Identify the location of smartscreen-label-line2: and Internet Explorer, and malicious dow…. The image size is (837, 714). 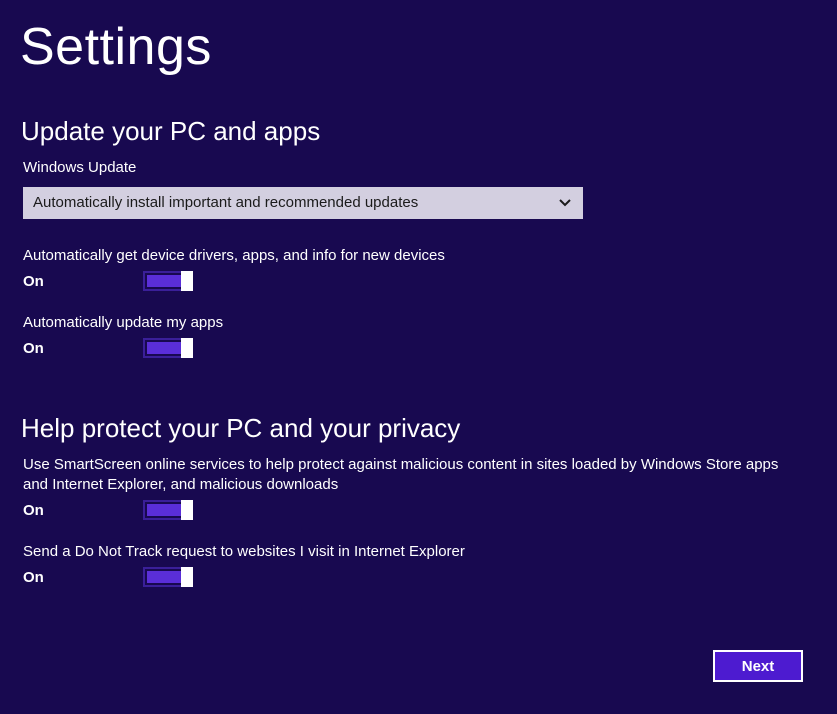
(181, 484).